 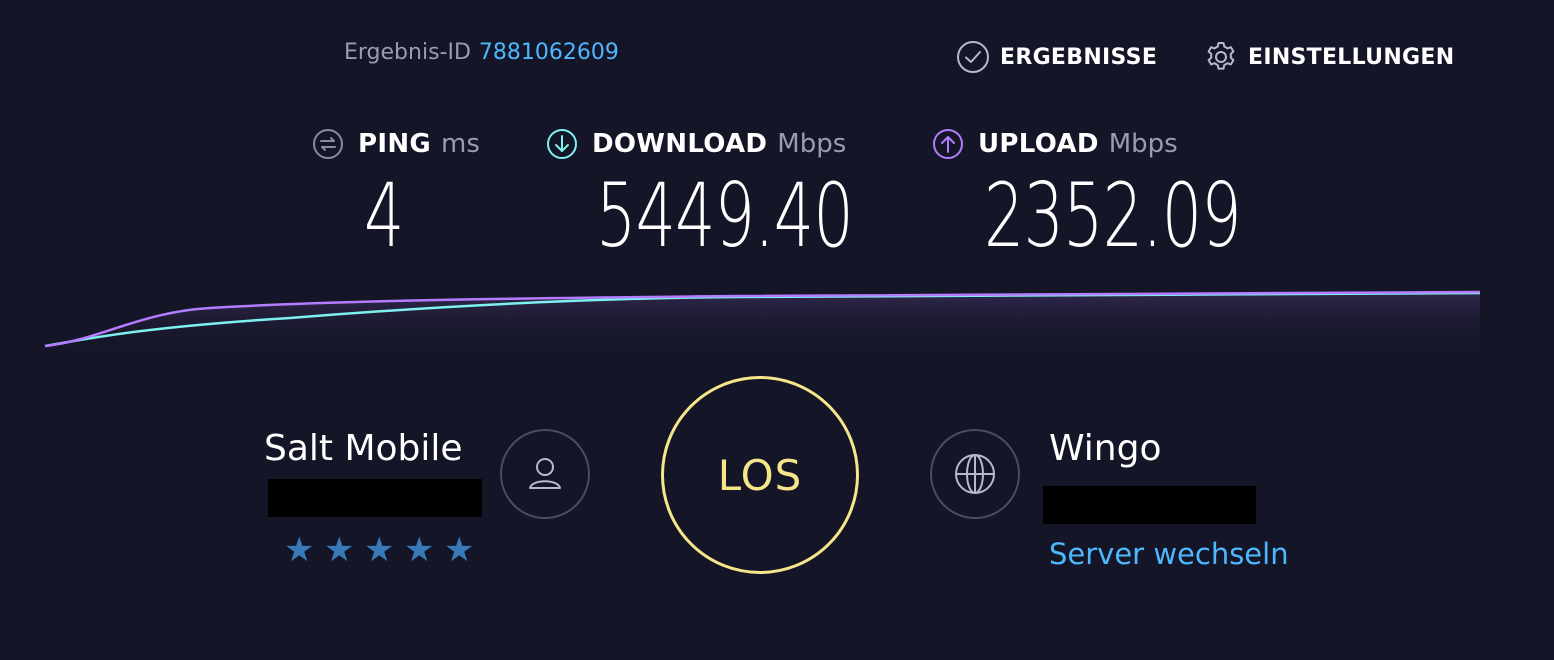 What do you see at coordinates (384, 215) in the screenshot?
I see `ping-value: 4` at bounding box center [384, 215].